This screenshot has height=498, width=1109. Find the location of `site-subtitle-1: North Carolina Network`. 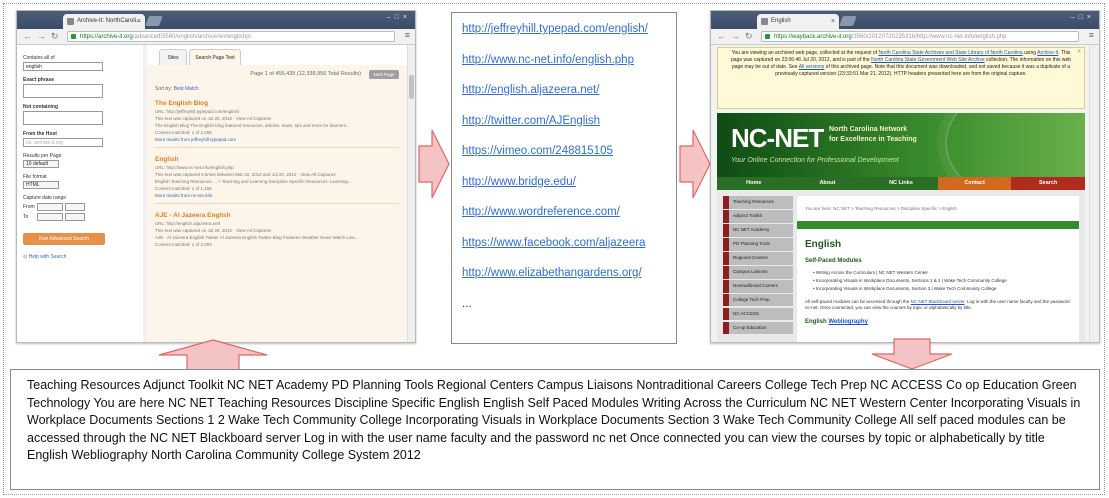

site-subtitle-1: North Carolina Network is located at coordinates (868, 129).